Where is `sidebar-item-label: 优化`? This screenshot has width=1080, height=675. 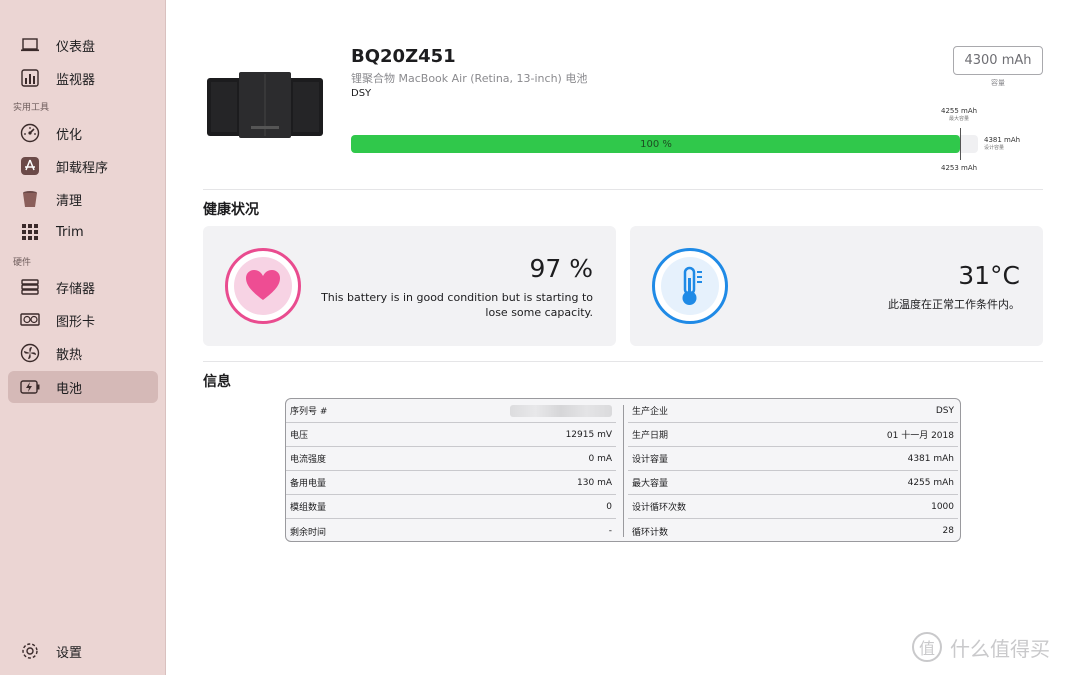
sidebar-item-label: 优化 is located at coordinates (69, 135).